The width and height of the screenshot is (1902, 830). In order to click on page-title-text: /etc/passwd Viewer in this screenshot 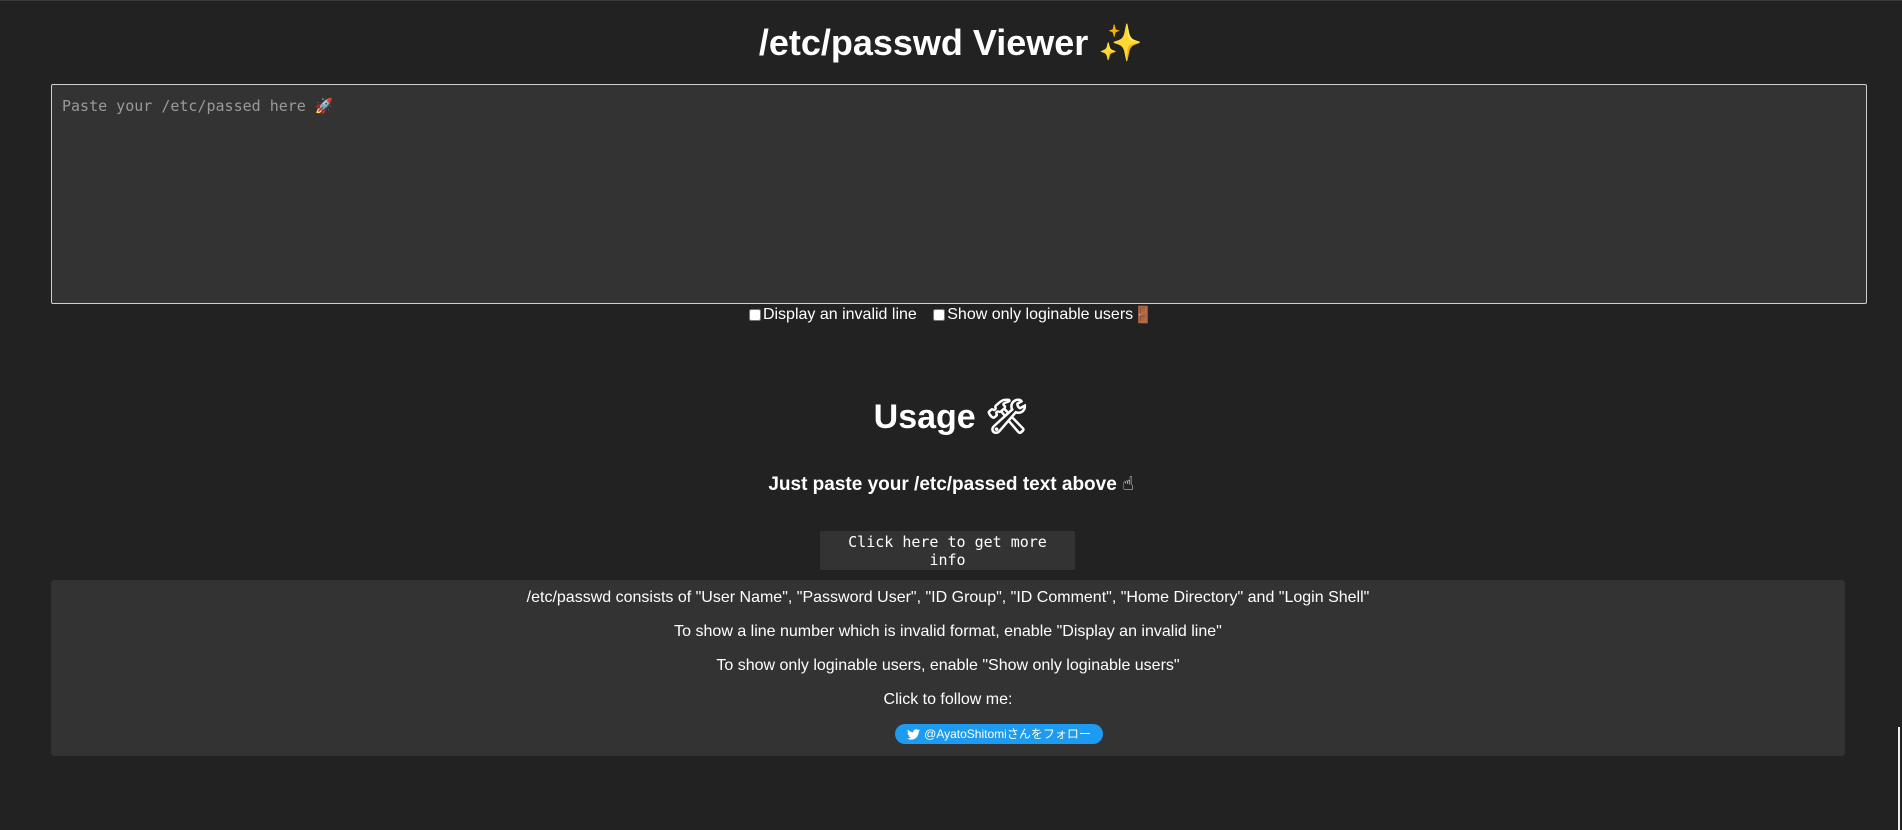, I will do `click(923, 42)`.